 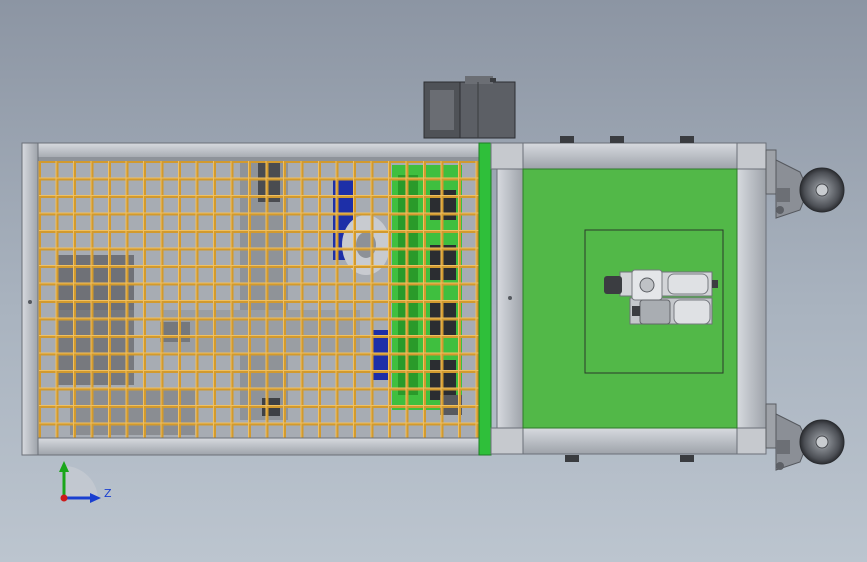 I want to click on right-frame-bottom-rail, so click(x=628, y=441).